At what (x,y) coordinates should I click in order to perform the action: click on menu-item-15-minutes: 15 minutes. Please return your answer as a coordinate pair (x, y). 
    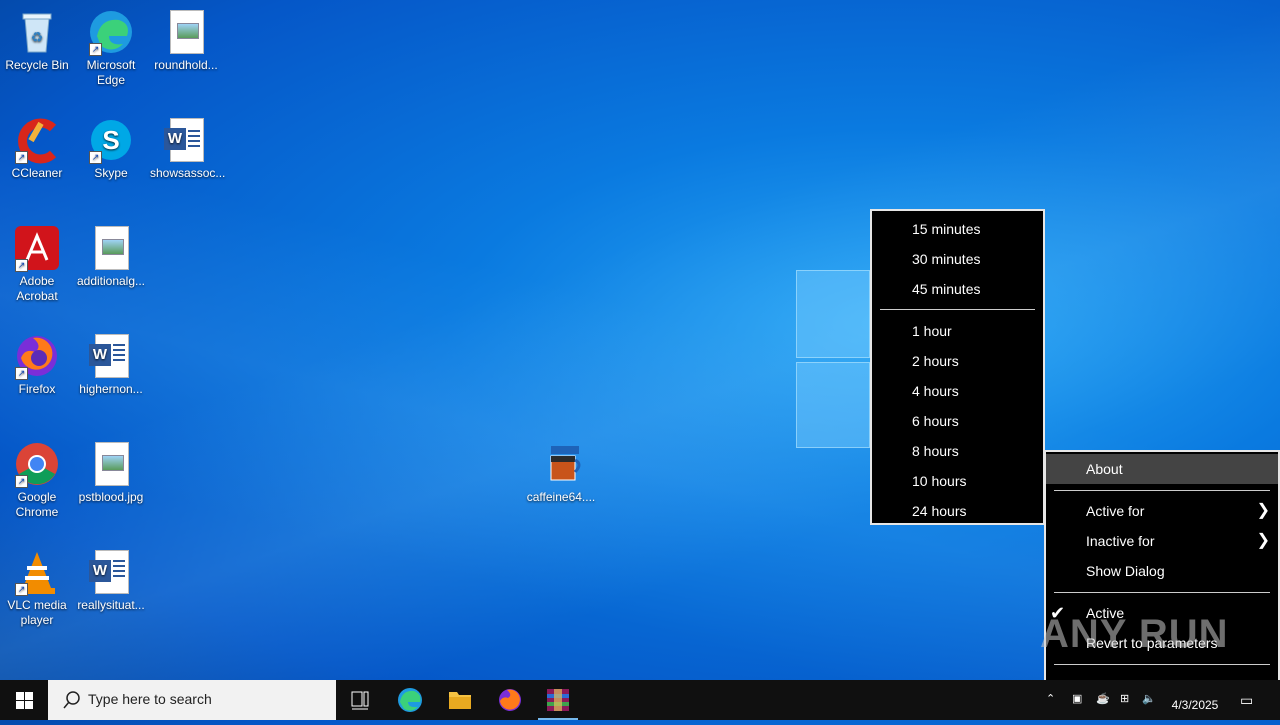
    Looking at the image, I should click on (957, 229).